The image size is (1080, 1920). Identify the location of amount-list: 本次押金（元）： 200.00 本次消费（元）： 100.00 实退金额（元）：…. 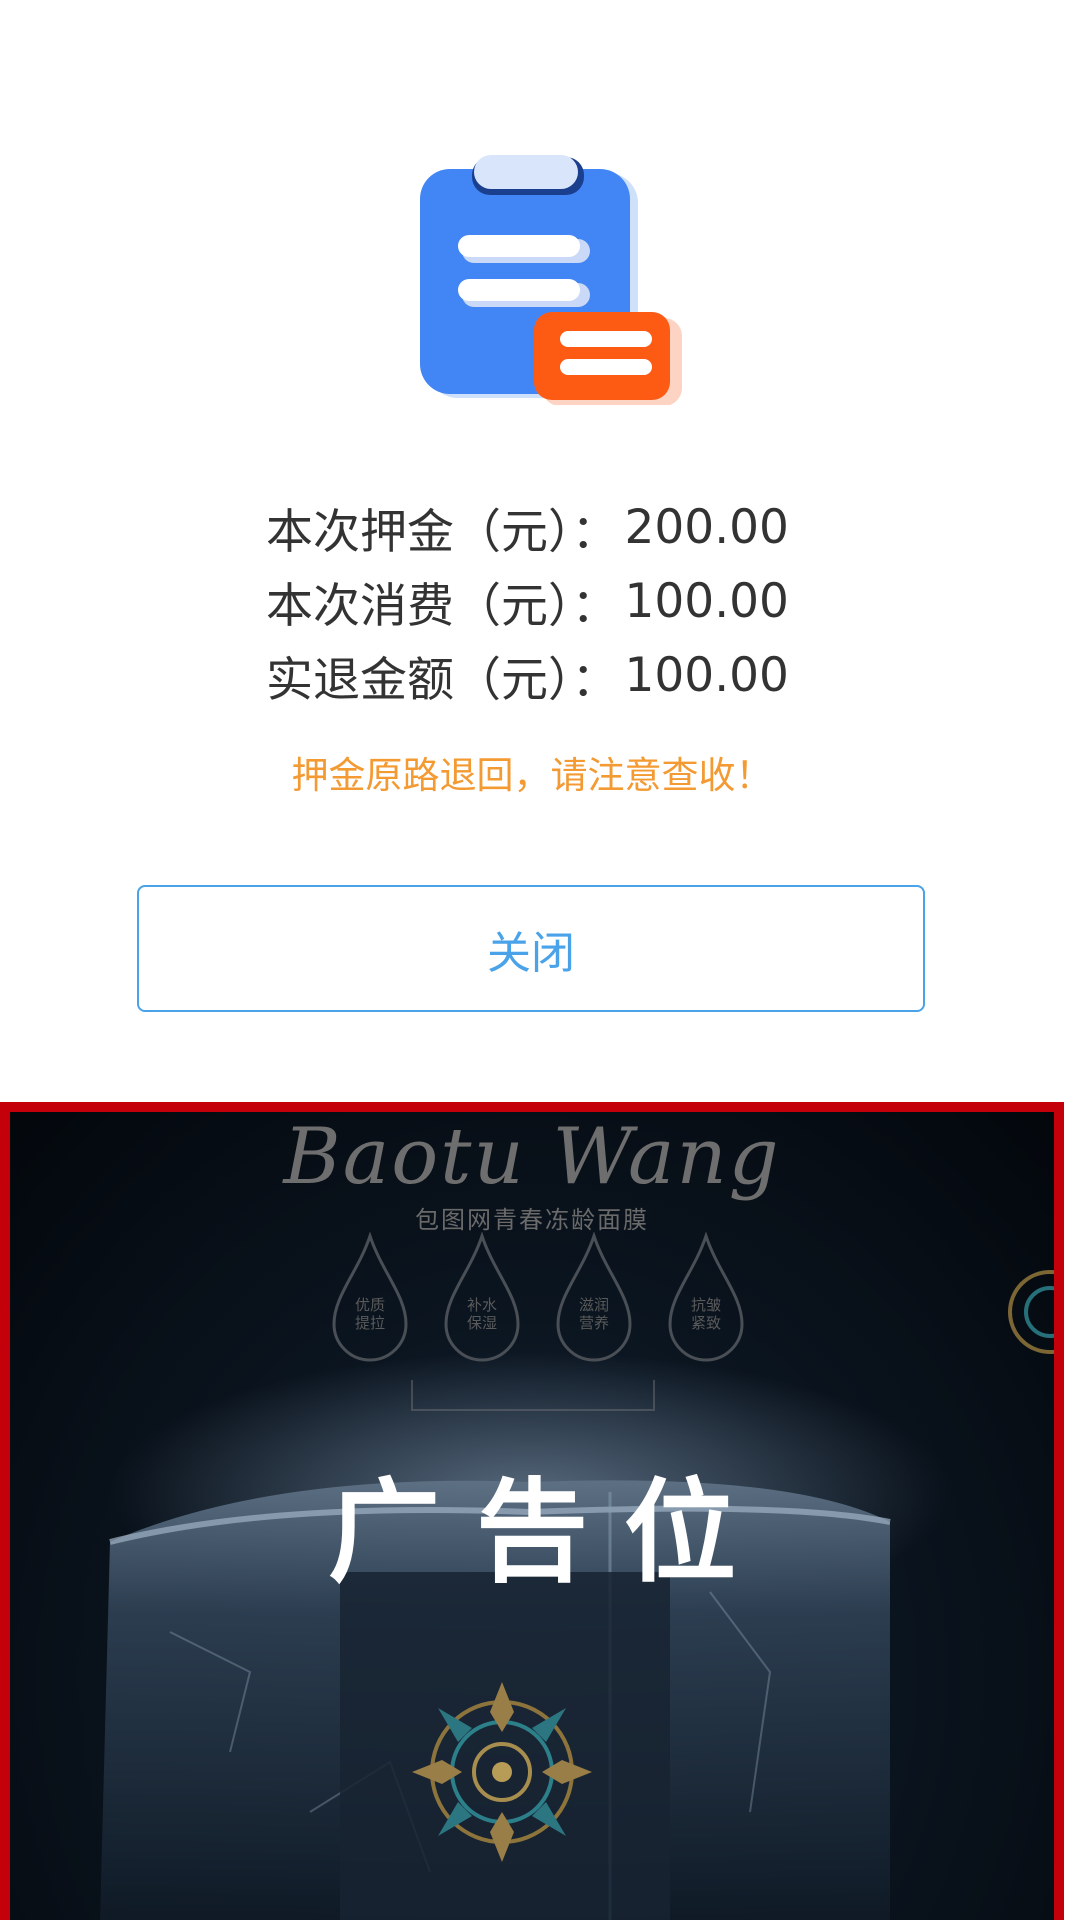
(546, 601).